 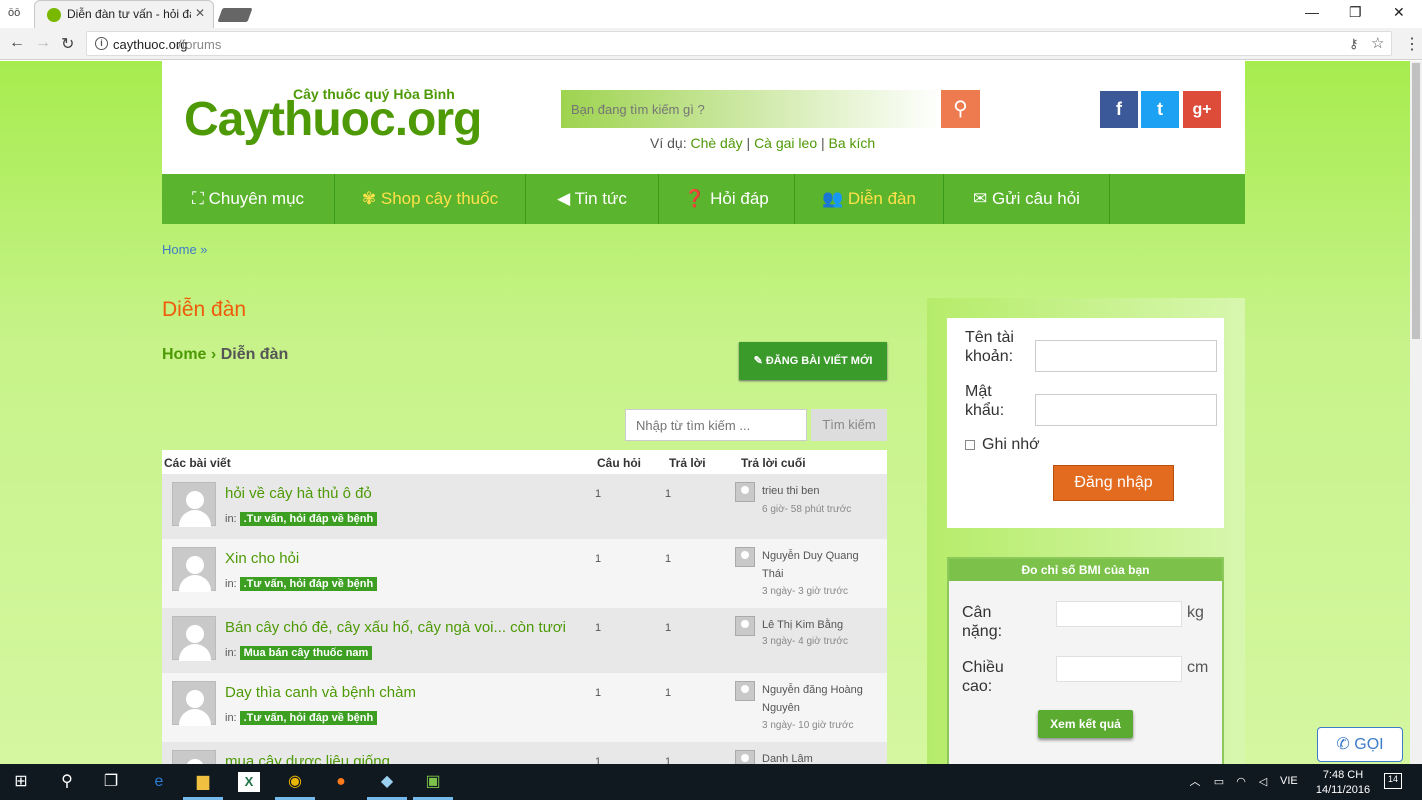 What do you see at coordinates (1119, 669) in the screenshot?
I see `height-field` at bounding box center [1119, 669].